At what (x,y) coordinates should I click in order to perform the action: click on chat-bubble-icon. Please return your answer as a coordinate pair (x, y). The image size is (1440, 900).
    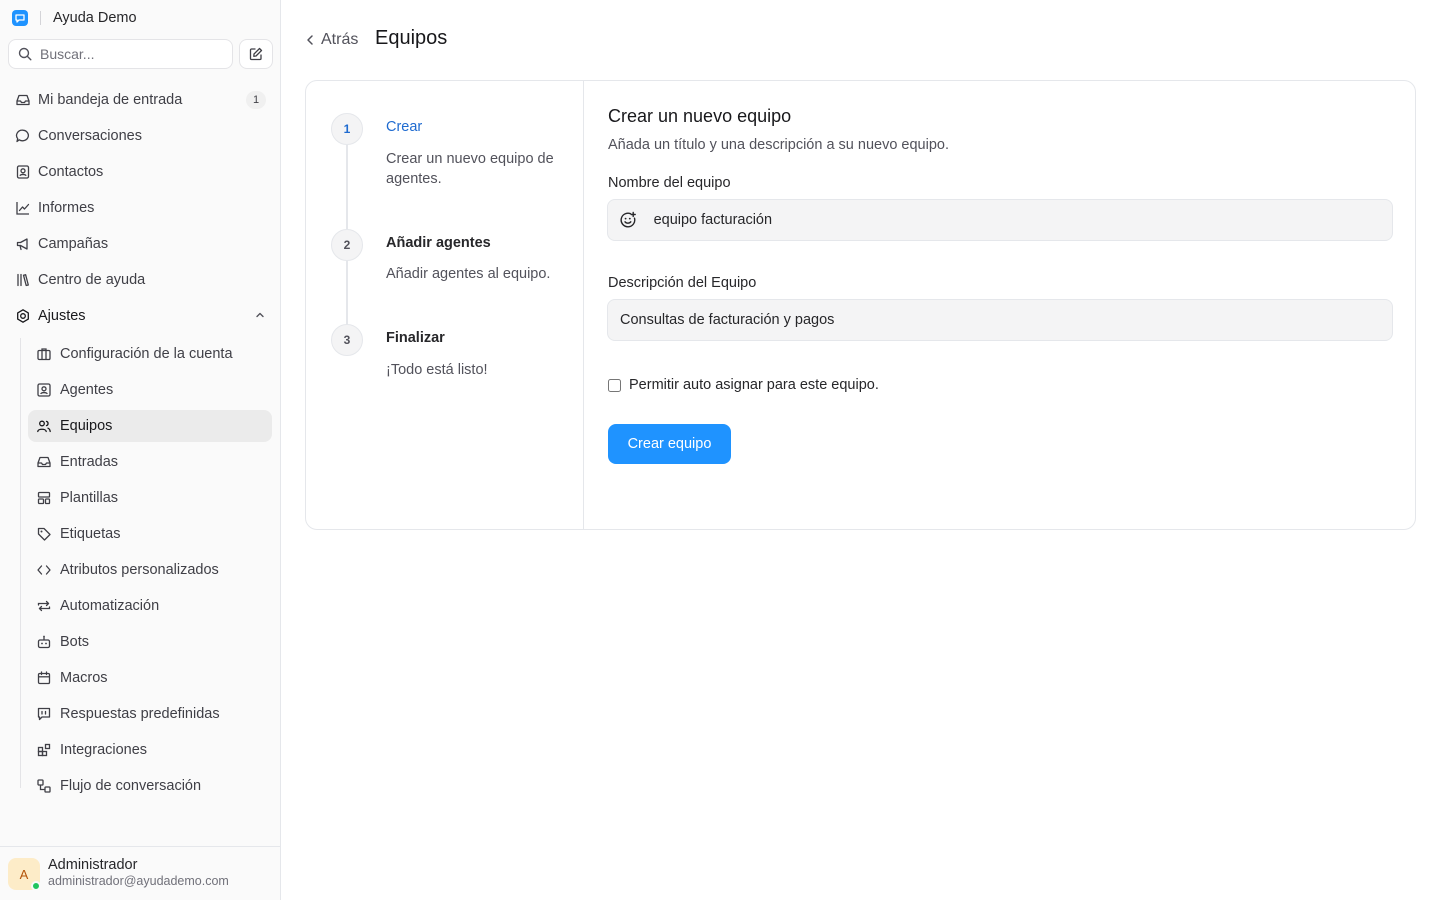
    Looking at the image, I should click on (23, 136).